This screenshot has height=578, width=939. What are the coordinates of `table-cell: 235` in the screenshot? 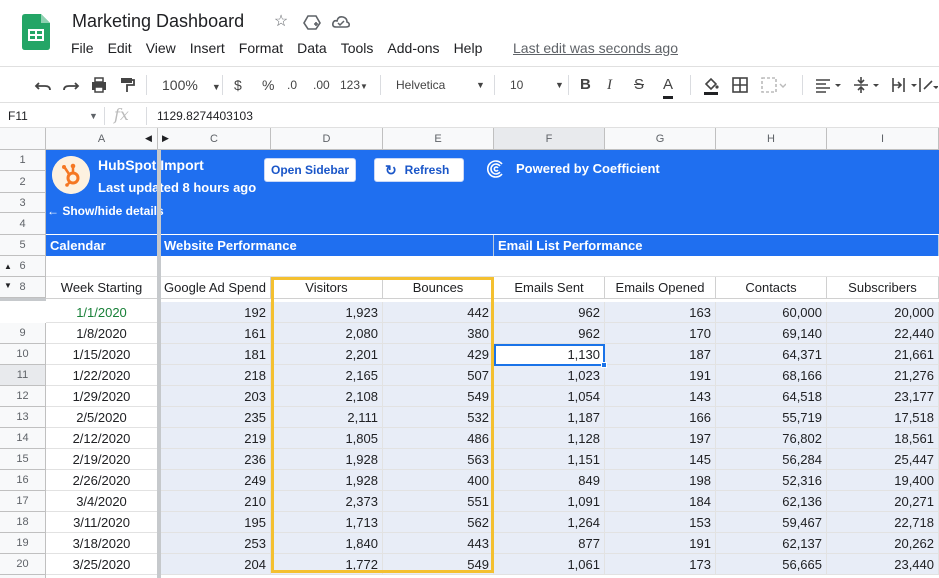 It's located at (215, 417).